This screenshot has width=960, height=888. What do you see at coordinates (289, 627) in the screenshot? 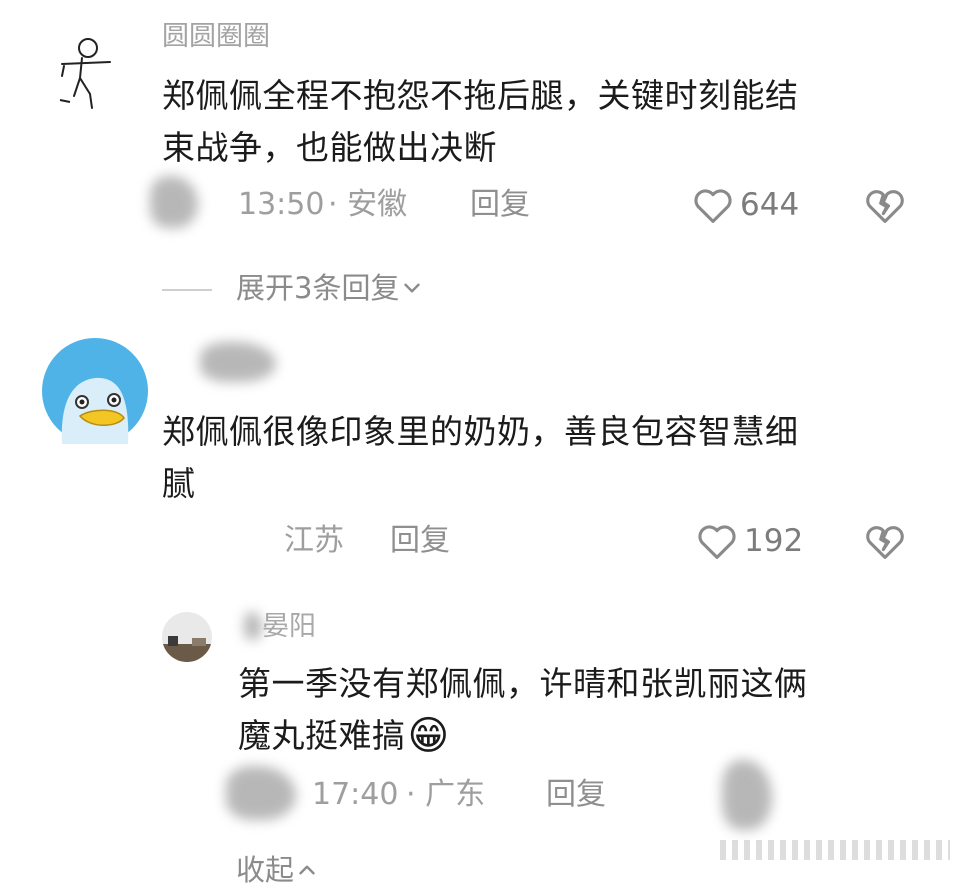
I see `username: 晏阳` at bounding box center [289, 627].